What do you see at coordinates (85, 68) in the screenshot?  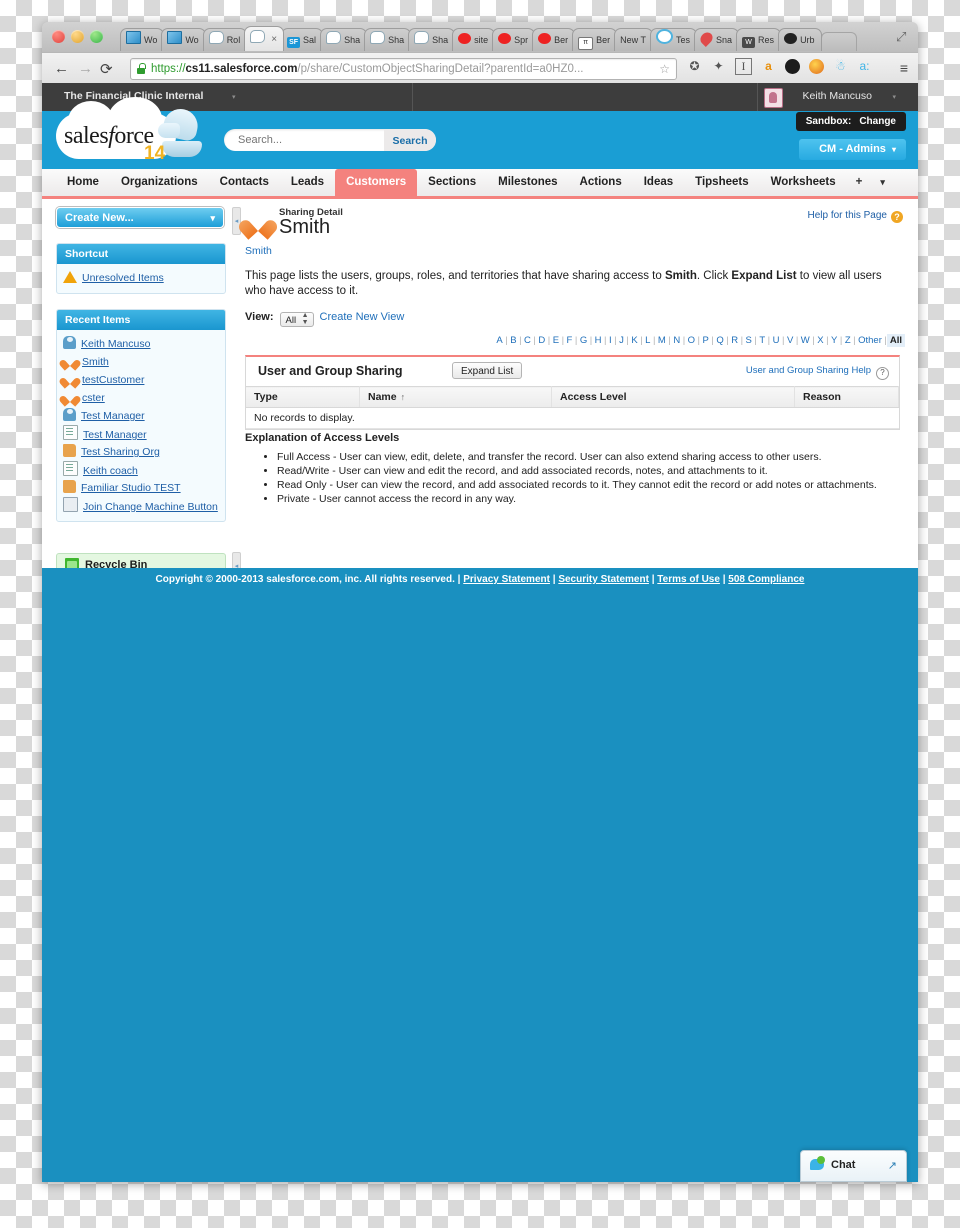 I see `forward-icon: →` at bounding box center [85, 68].